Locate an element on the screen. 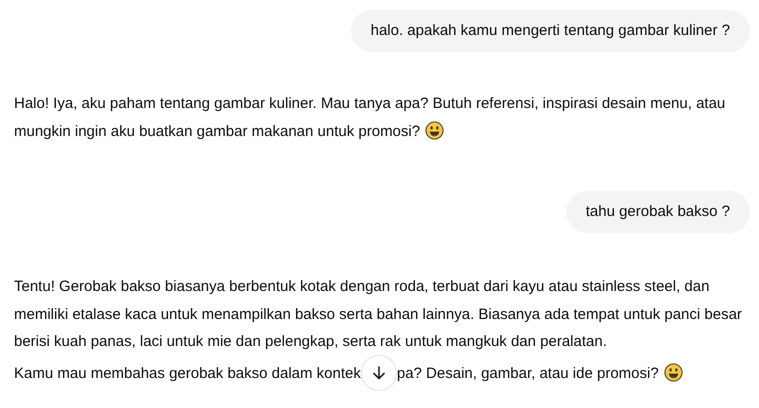 This screenshot has width=759, height=408. arrow-down-icon is located at coordinates (378, 372).